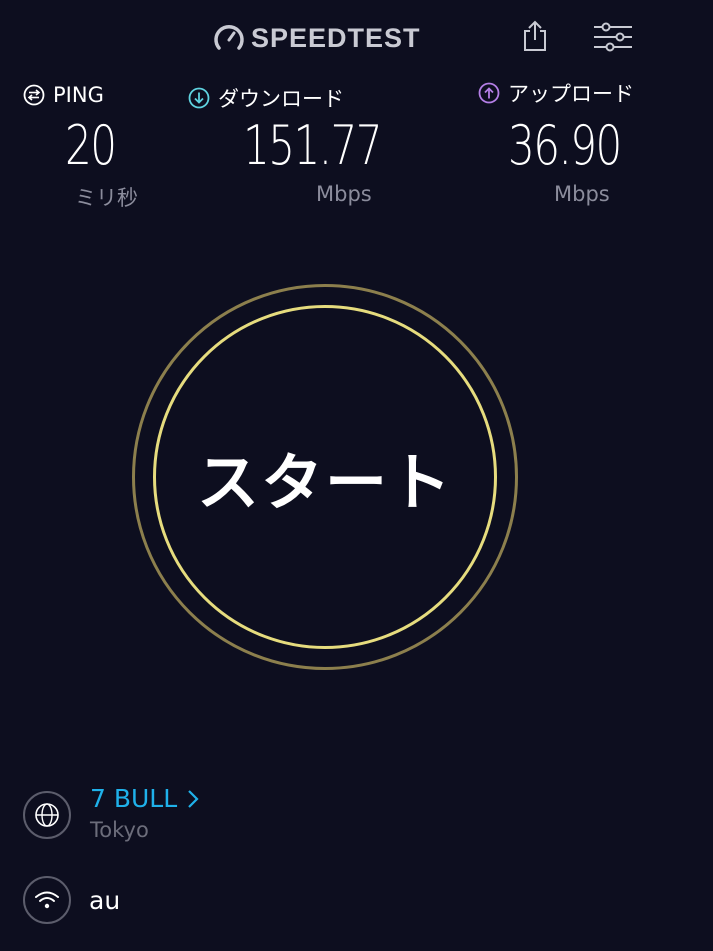 The width and height of the screenshot is (713, 951). What do you see at coordinates (134, 798) in the screenshot?
I see `server-name: 7 BULL` at bounding box center [134, 798].